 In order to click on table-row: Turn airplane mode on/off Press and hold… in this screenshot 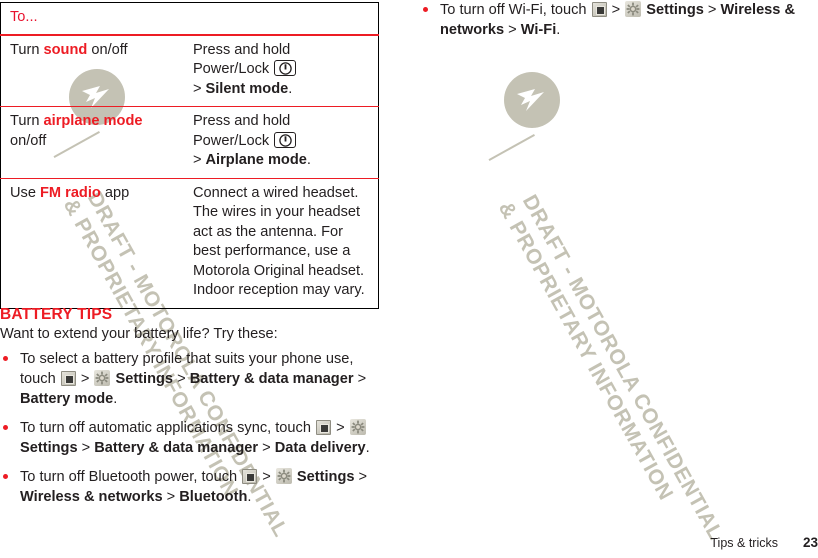, I will do `click(189, 142)`.